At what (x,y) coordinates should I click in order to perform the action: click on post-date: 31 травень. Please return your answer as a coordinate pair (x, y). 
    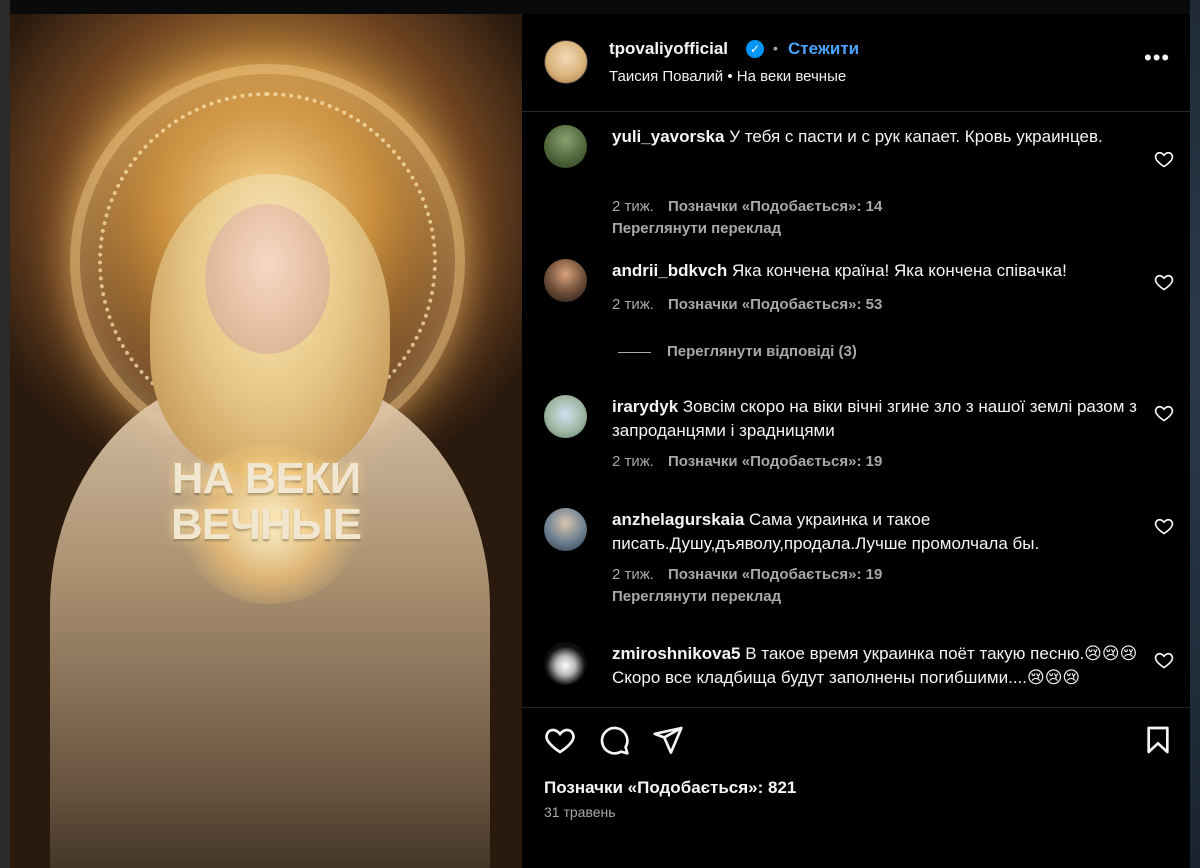
    Looking at the image, I should click on (580, 812).